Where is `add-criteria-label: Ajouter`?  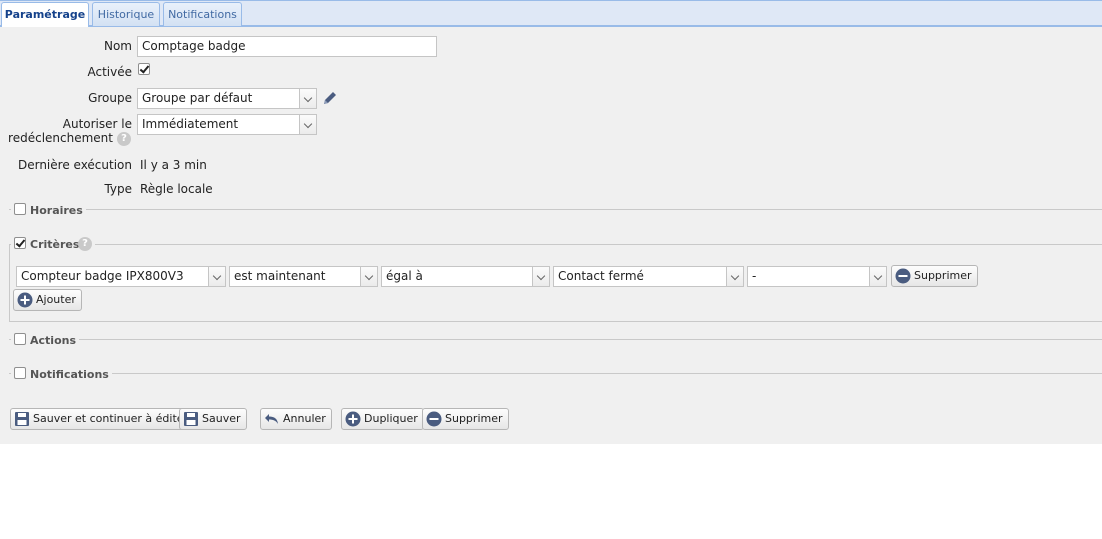
add-criteria-label: Ajouter is located at coordinates (56, 299).